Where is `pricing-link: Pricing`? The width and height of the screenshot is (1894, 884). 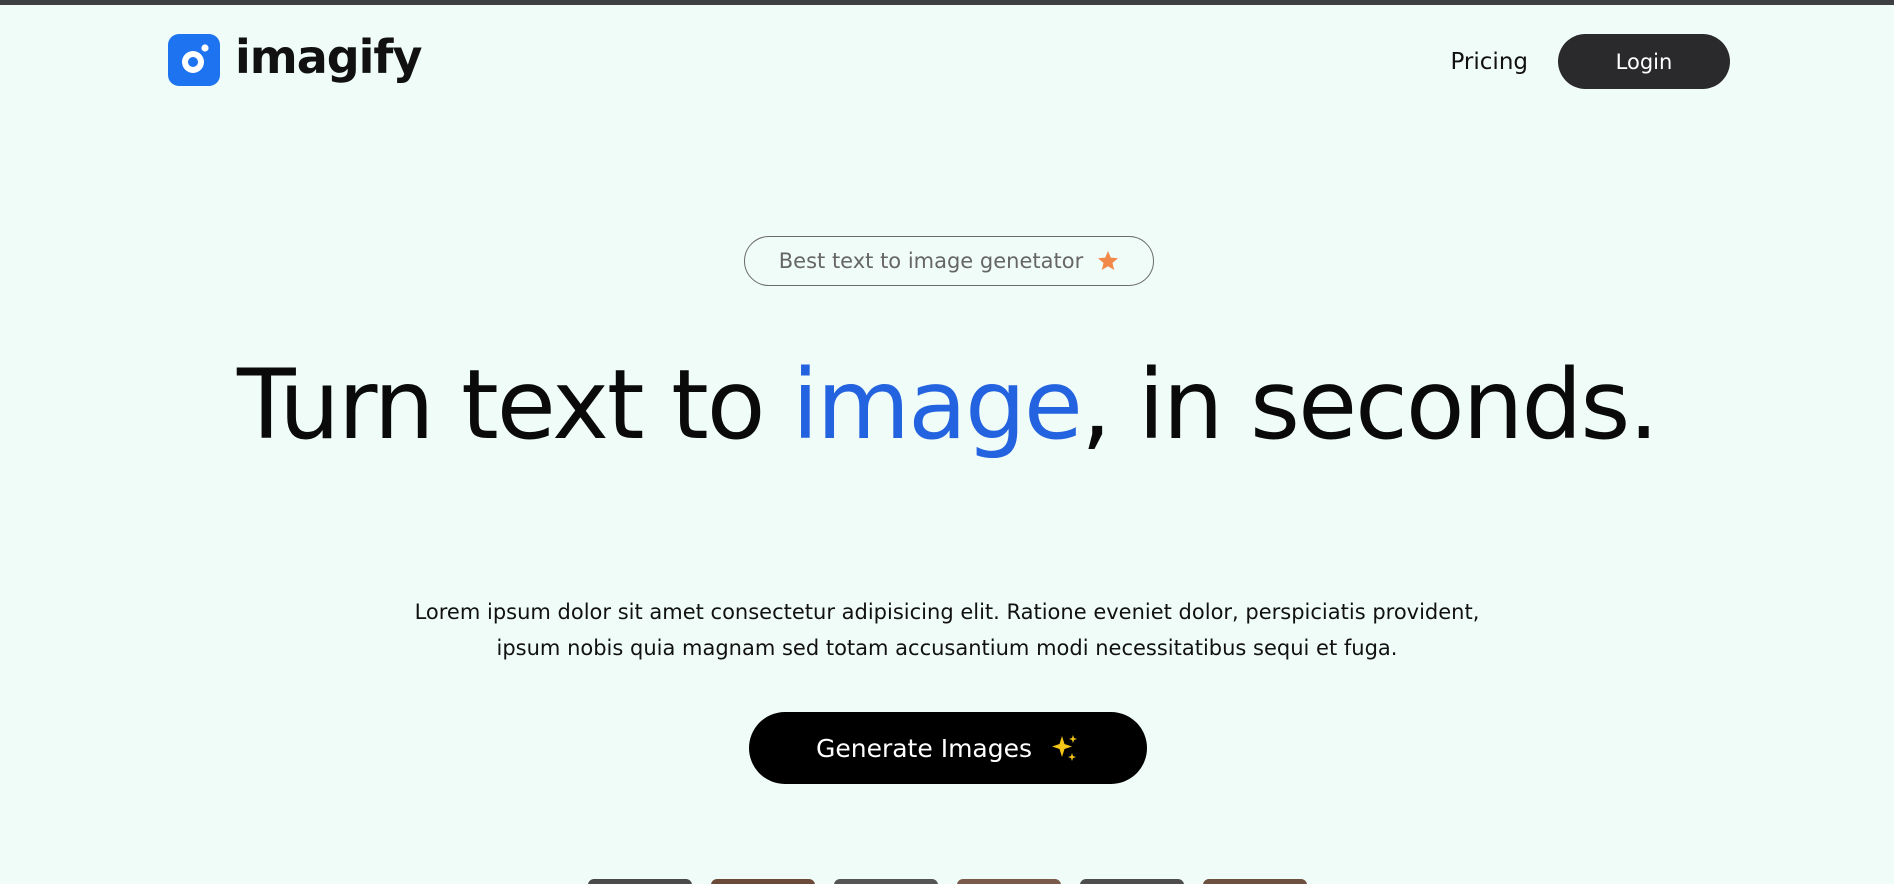
pricing-link: Pricing is located at coordinates (1489, 62).